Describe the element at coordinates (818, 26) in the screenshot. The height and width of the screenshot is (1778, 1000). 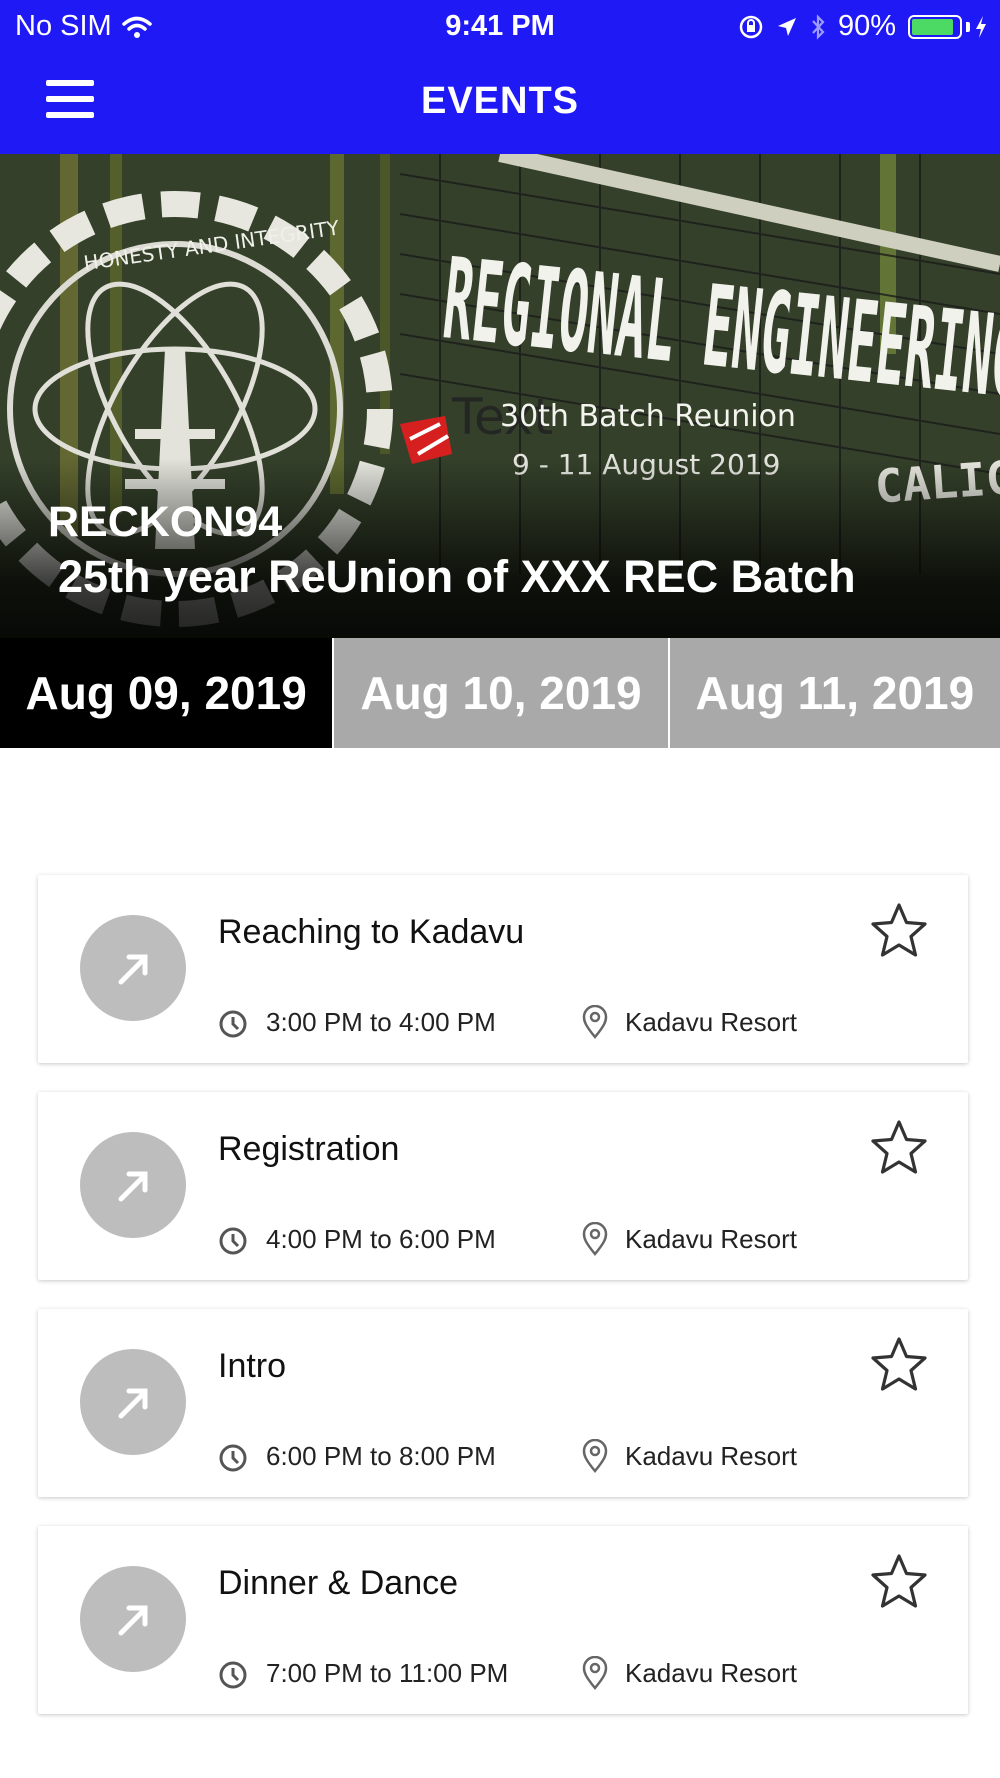
I see `bluetooth-icon` at that location.